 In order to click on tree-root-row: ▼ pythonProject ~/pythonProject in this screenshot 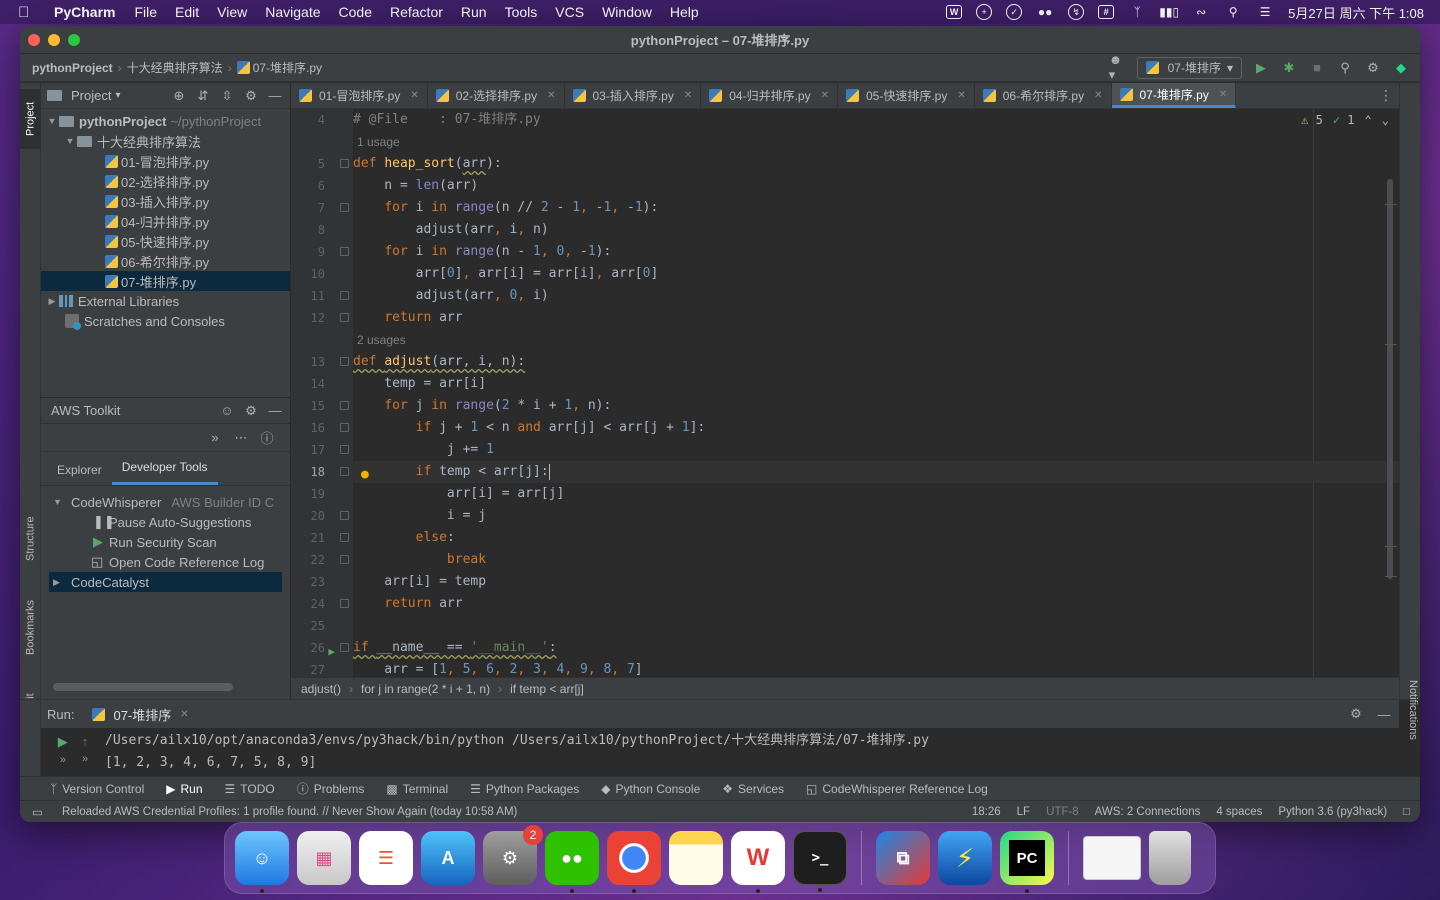, I will do `click(165, 121)`.